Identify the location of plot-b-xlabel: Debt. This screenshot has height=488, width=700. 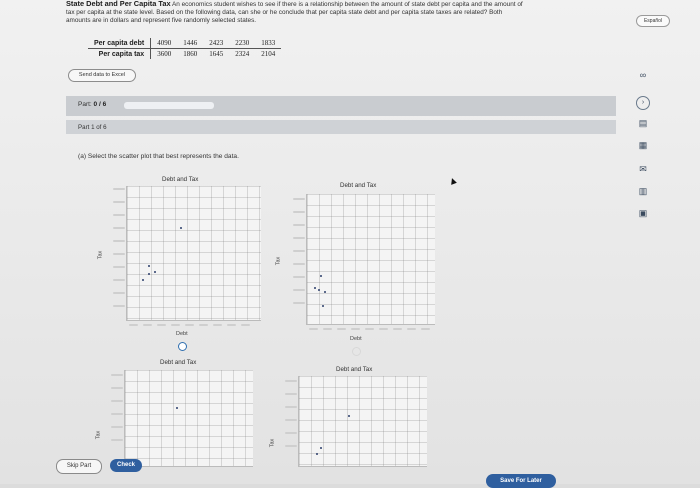
(356, 339).